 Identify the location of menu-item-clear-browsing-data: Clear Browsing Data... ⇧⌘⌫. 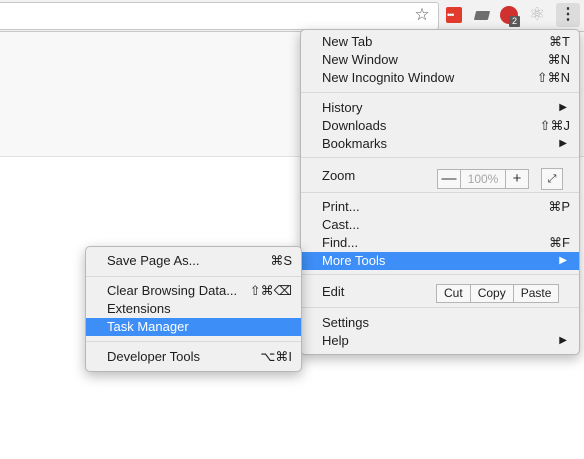
(193, 291).